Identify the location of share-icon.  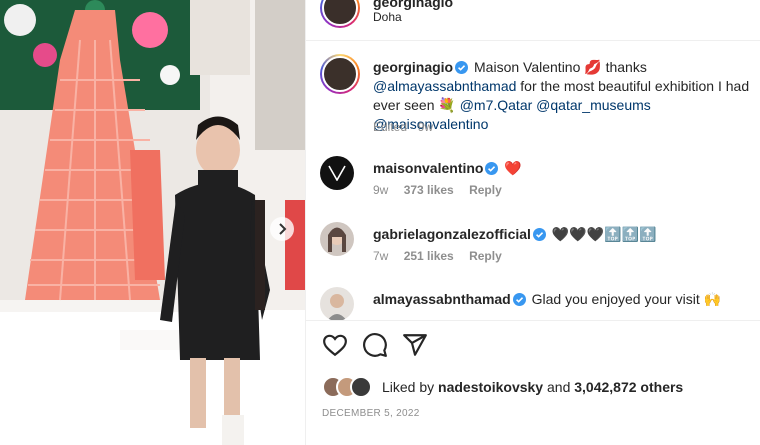
(415, 345).